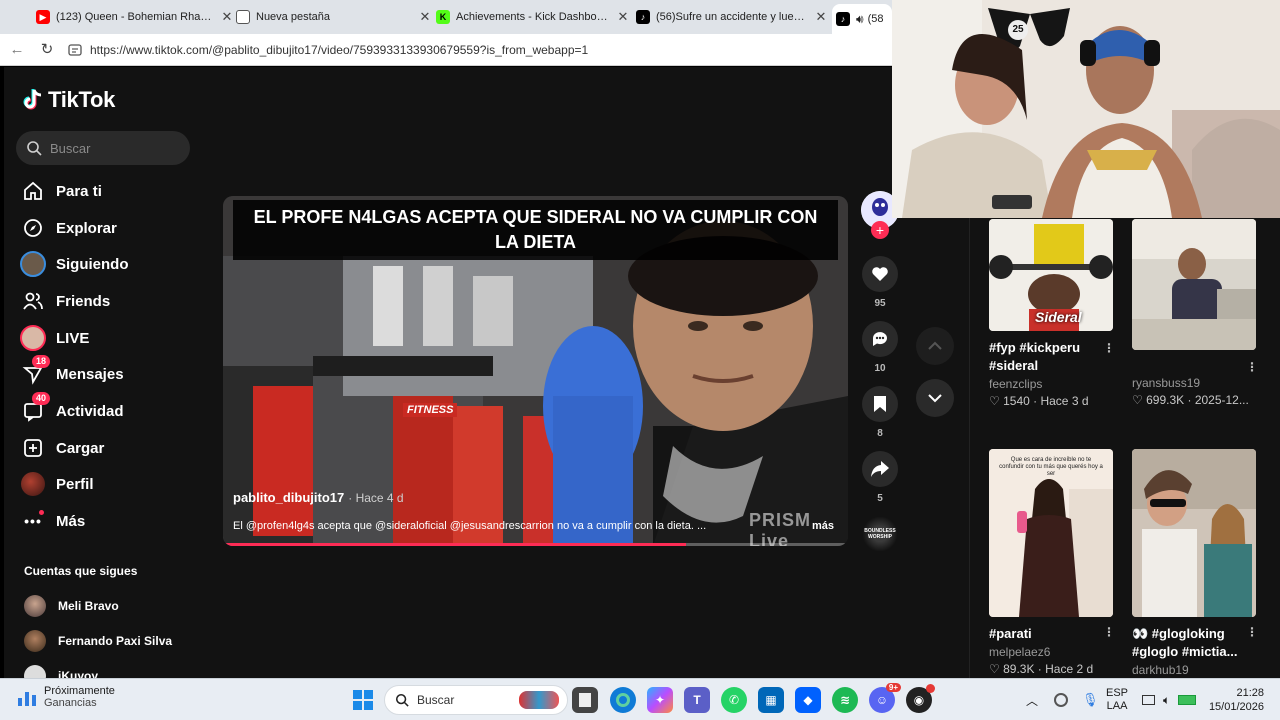  Describe the element at coordinates (1090, 700) in the screenshot. I see `microphone-icon: 🎙︎` at that location.